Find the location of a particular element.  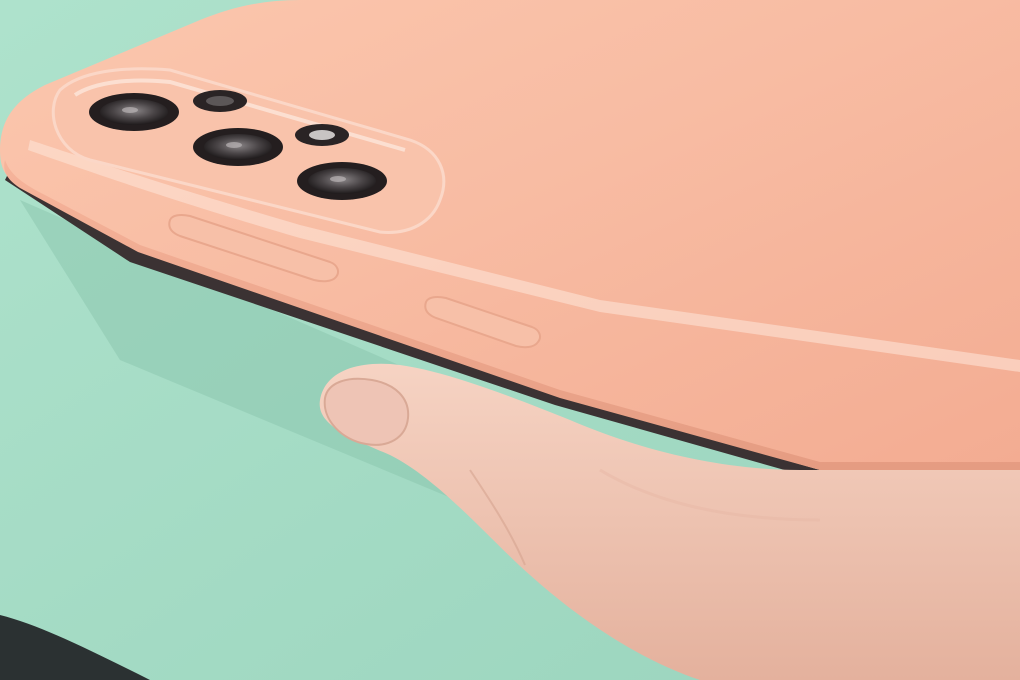

flash-lens is located at coordinates (322, 135).